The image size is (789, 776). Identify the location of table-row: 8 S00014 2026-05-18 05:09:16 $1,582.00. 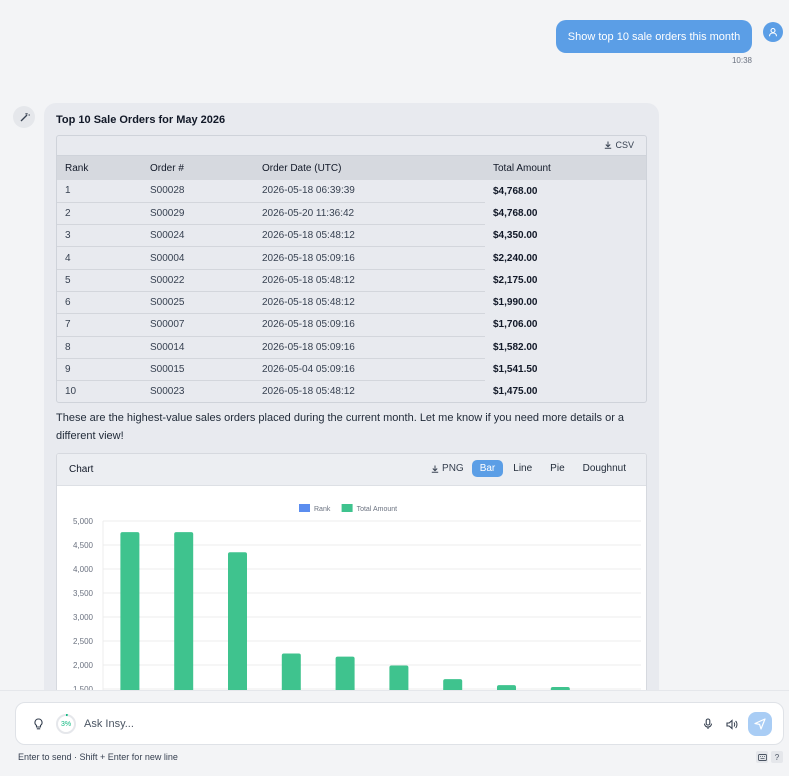
(351, 347).